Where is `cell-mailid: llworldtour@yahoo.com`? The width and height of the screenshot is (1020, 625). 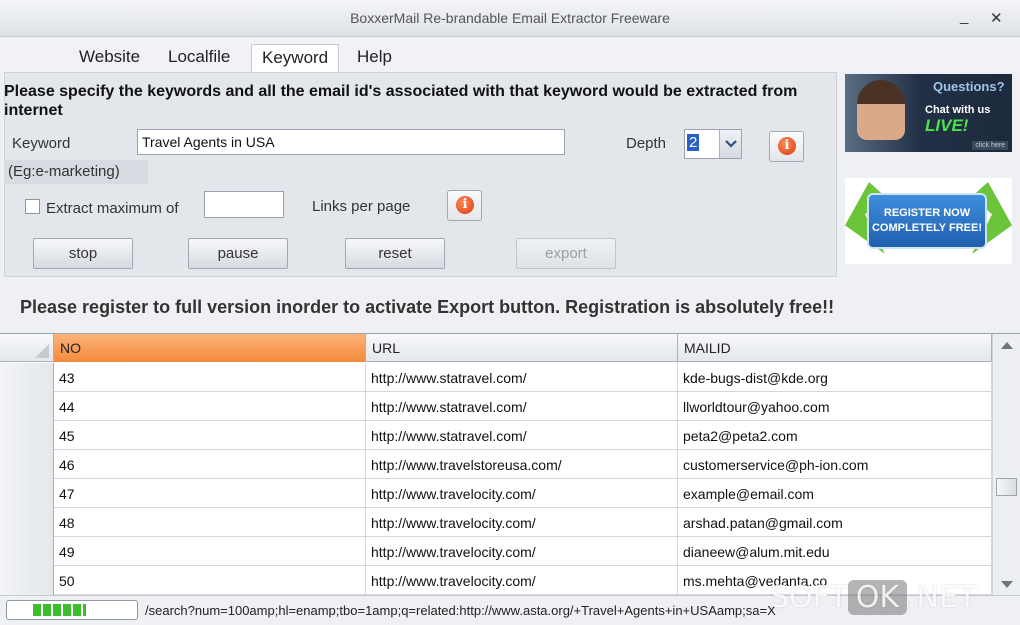
cell-mailid: llworldtour@yahoo.com is located at coordinates (835, 406).